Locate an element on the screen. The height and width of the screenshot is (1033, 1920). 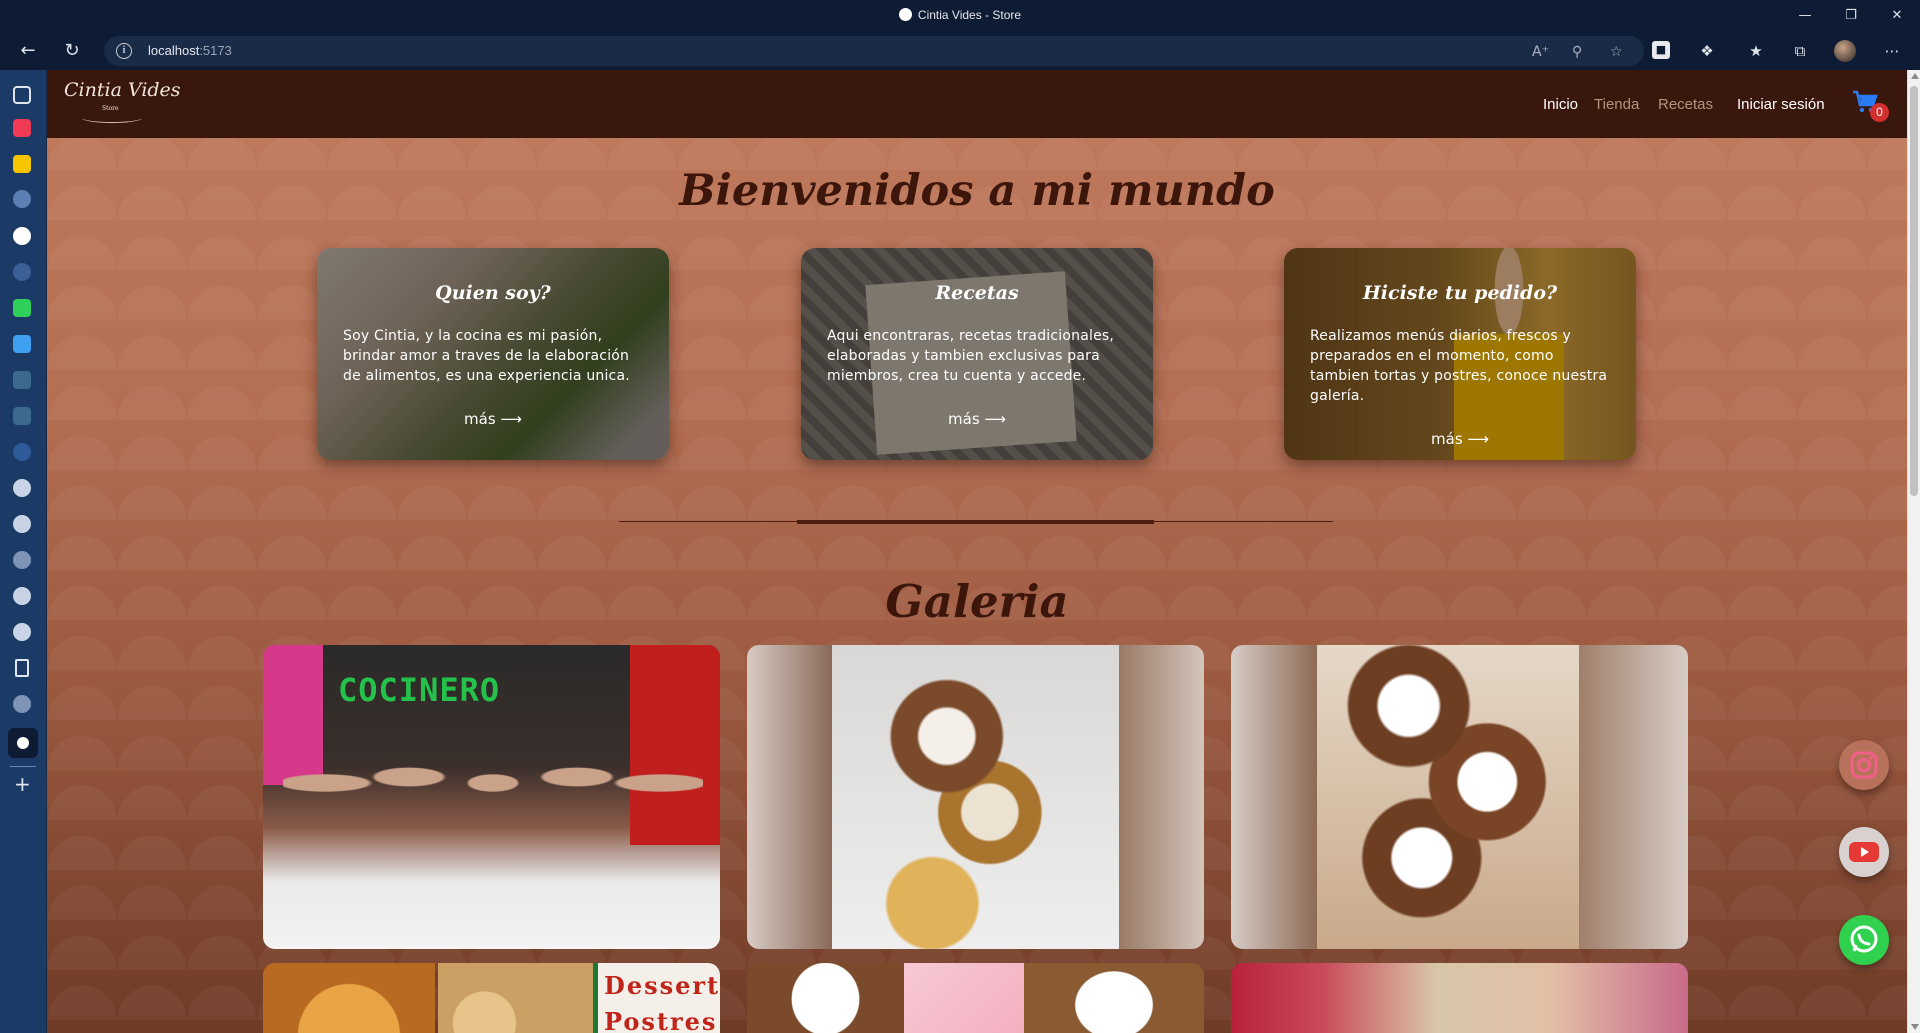
site-info-icon: i is located at coordinates (124, 51).